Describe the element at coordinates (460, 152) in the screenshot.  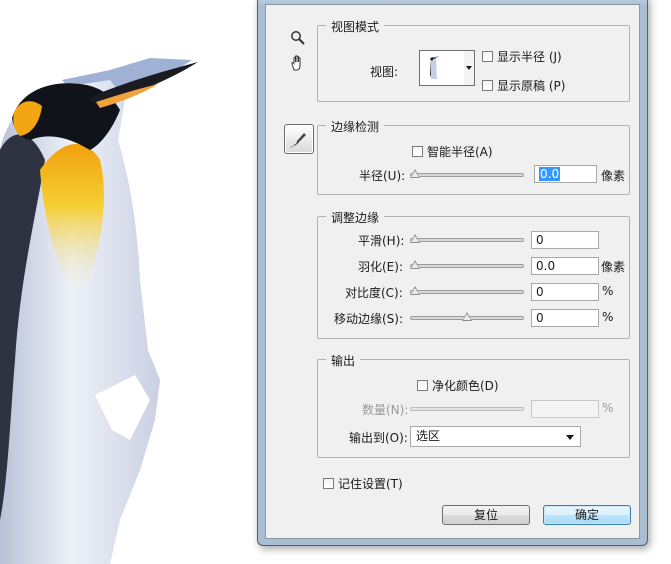
I see `smart-radius-label: 智能半径(A)` at that location.